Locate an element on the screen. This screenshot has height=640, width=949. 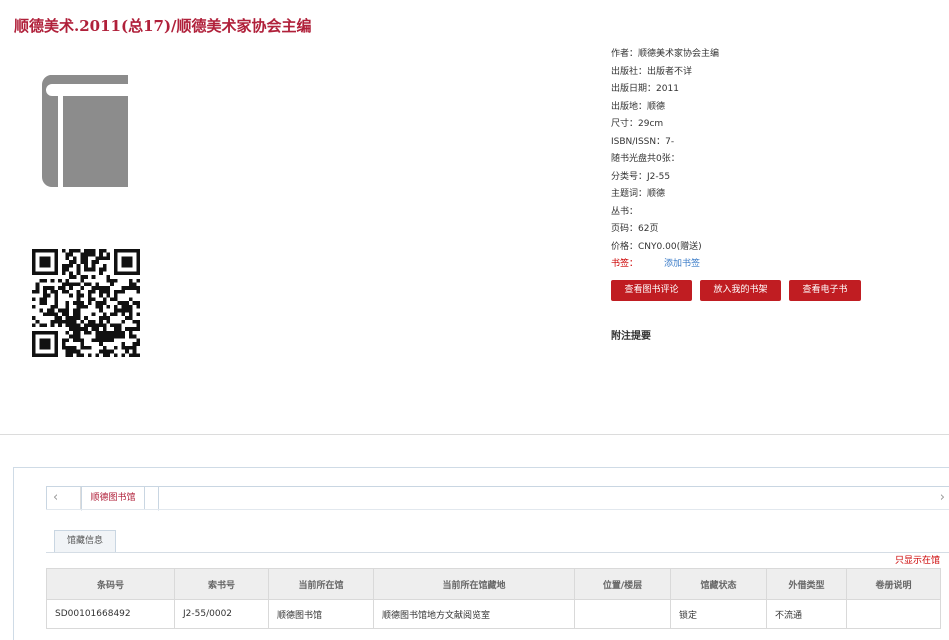
col-header-status: 馆藏状态 is located at coordinates (718, 584).